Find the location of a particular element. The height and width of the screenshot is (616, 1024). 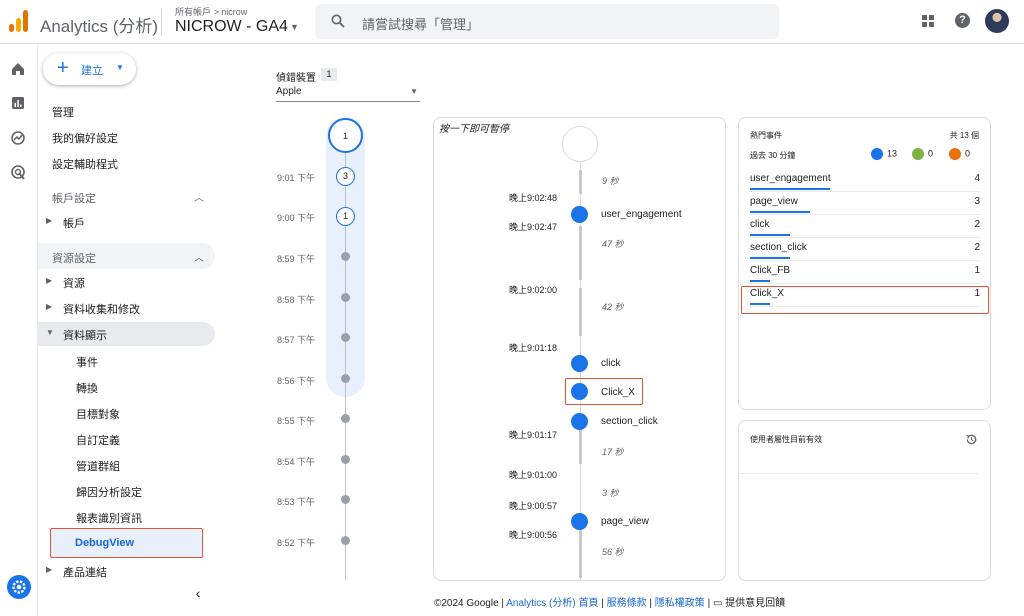

collapse-arrow-icon: ▼ is located at coordinates (50, 332).